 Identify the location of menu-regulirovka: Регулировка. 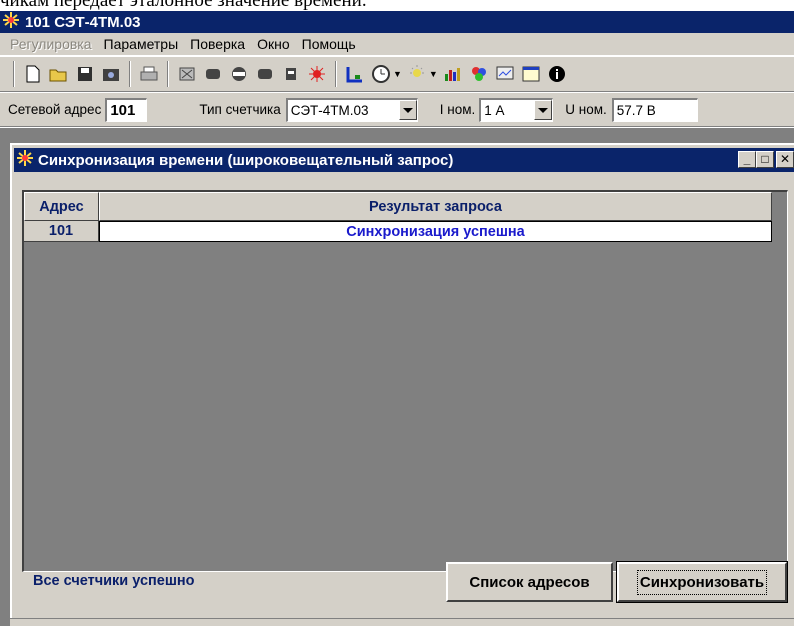
(51, 44).